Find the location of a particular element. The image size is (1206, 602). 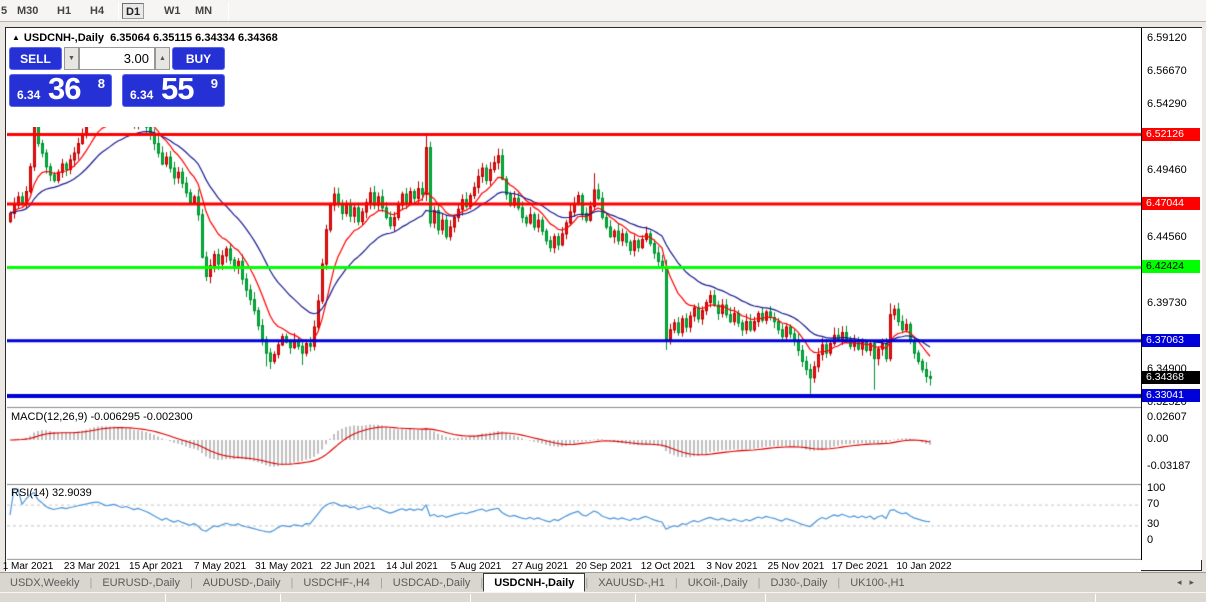

chart-tab-xauusd-h1: XAUUSD-,H1 is located at coordinates (631, 583).